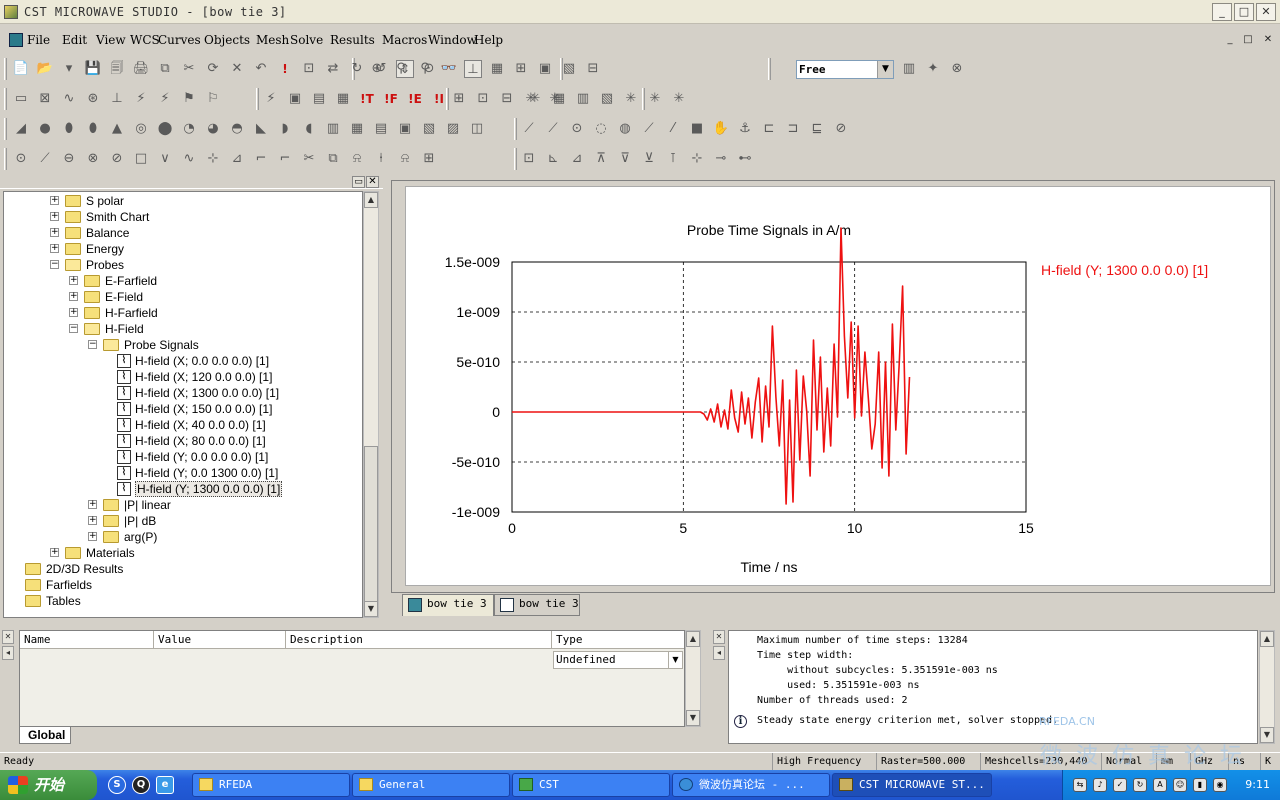 This screenshot has width=1280, height=800. I want to click on toolbar-icon-2-11-icon: ▤, so click(319, 99).